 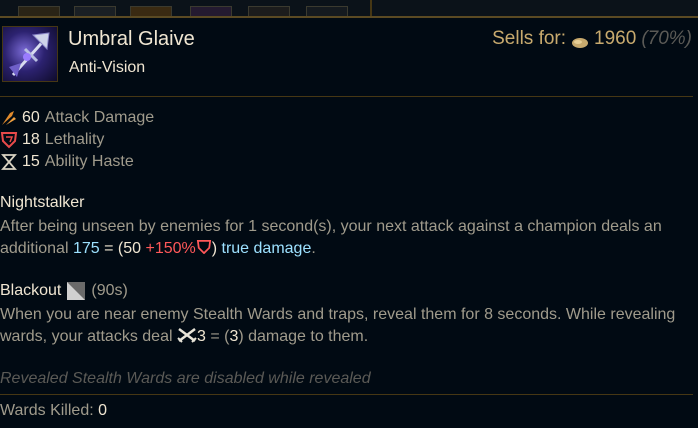 What do you see at coordinates (592, 39) in the screenshot?
I see `sell-price: Sells for: 1960 (70%)` at bounding box center [592, 39].